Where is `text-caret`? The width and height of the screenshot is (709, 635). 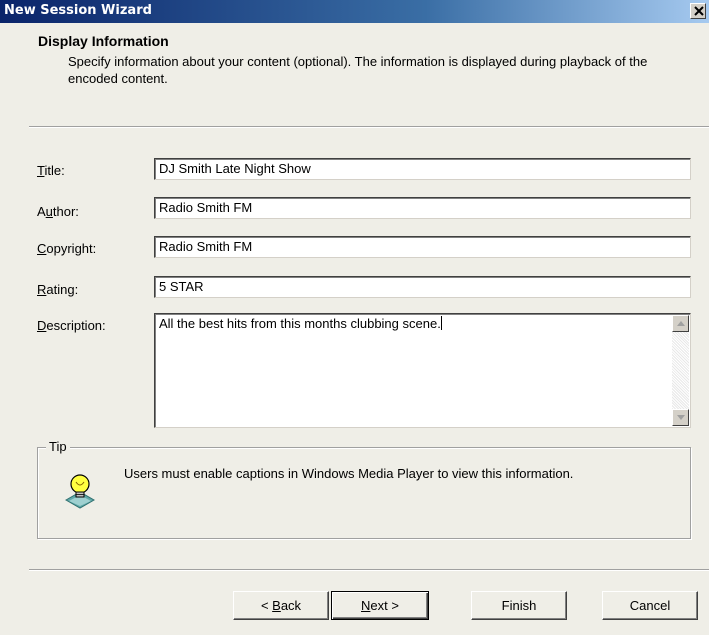
text-caret is located at coordinates (441, 323).